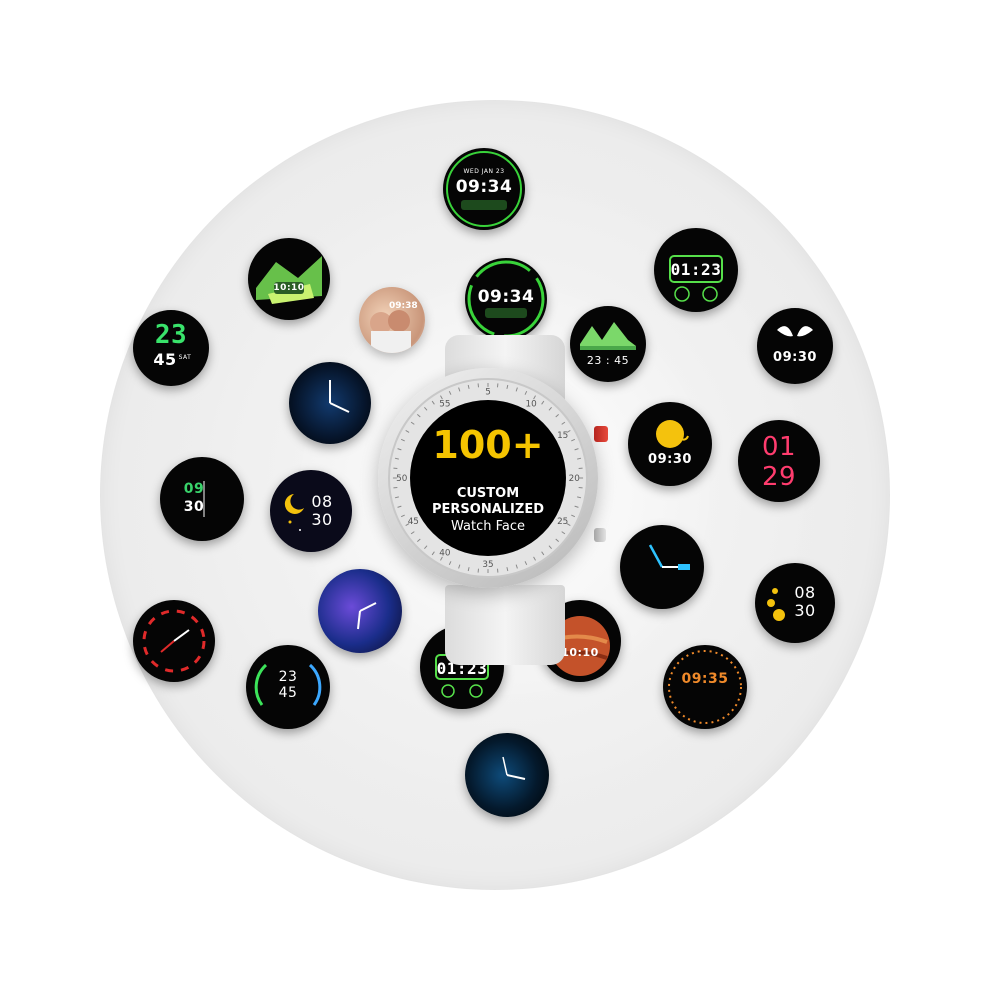 Image resolution: width=1000 pixels, height=1000 pixels. Describe the element at coordinates (608, 360) in the screenshot. I see `face-time: 23 : 45` at that location.